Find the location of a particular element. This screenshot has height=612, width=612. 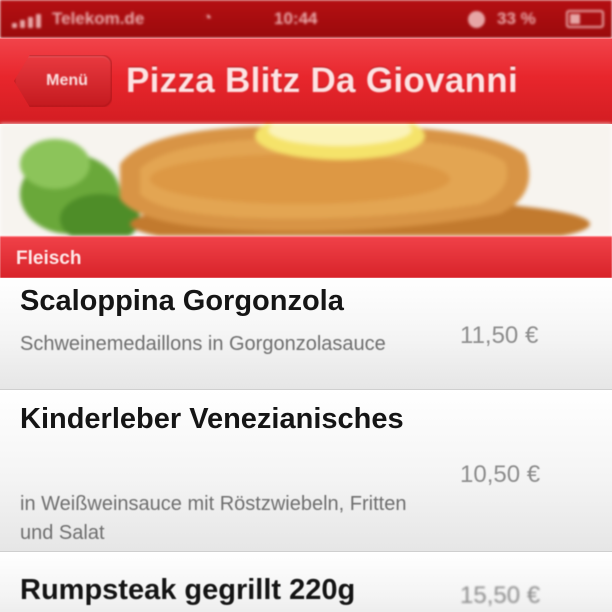

item-price: 11,50 € is located at coordinates (499, 335).